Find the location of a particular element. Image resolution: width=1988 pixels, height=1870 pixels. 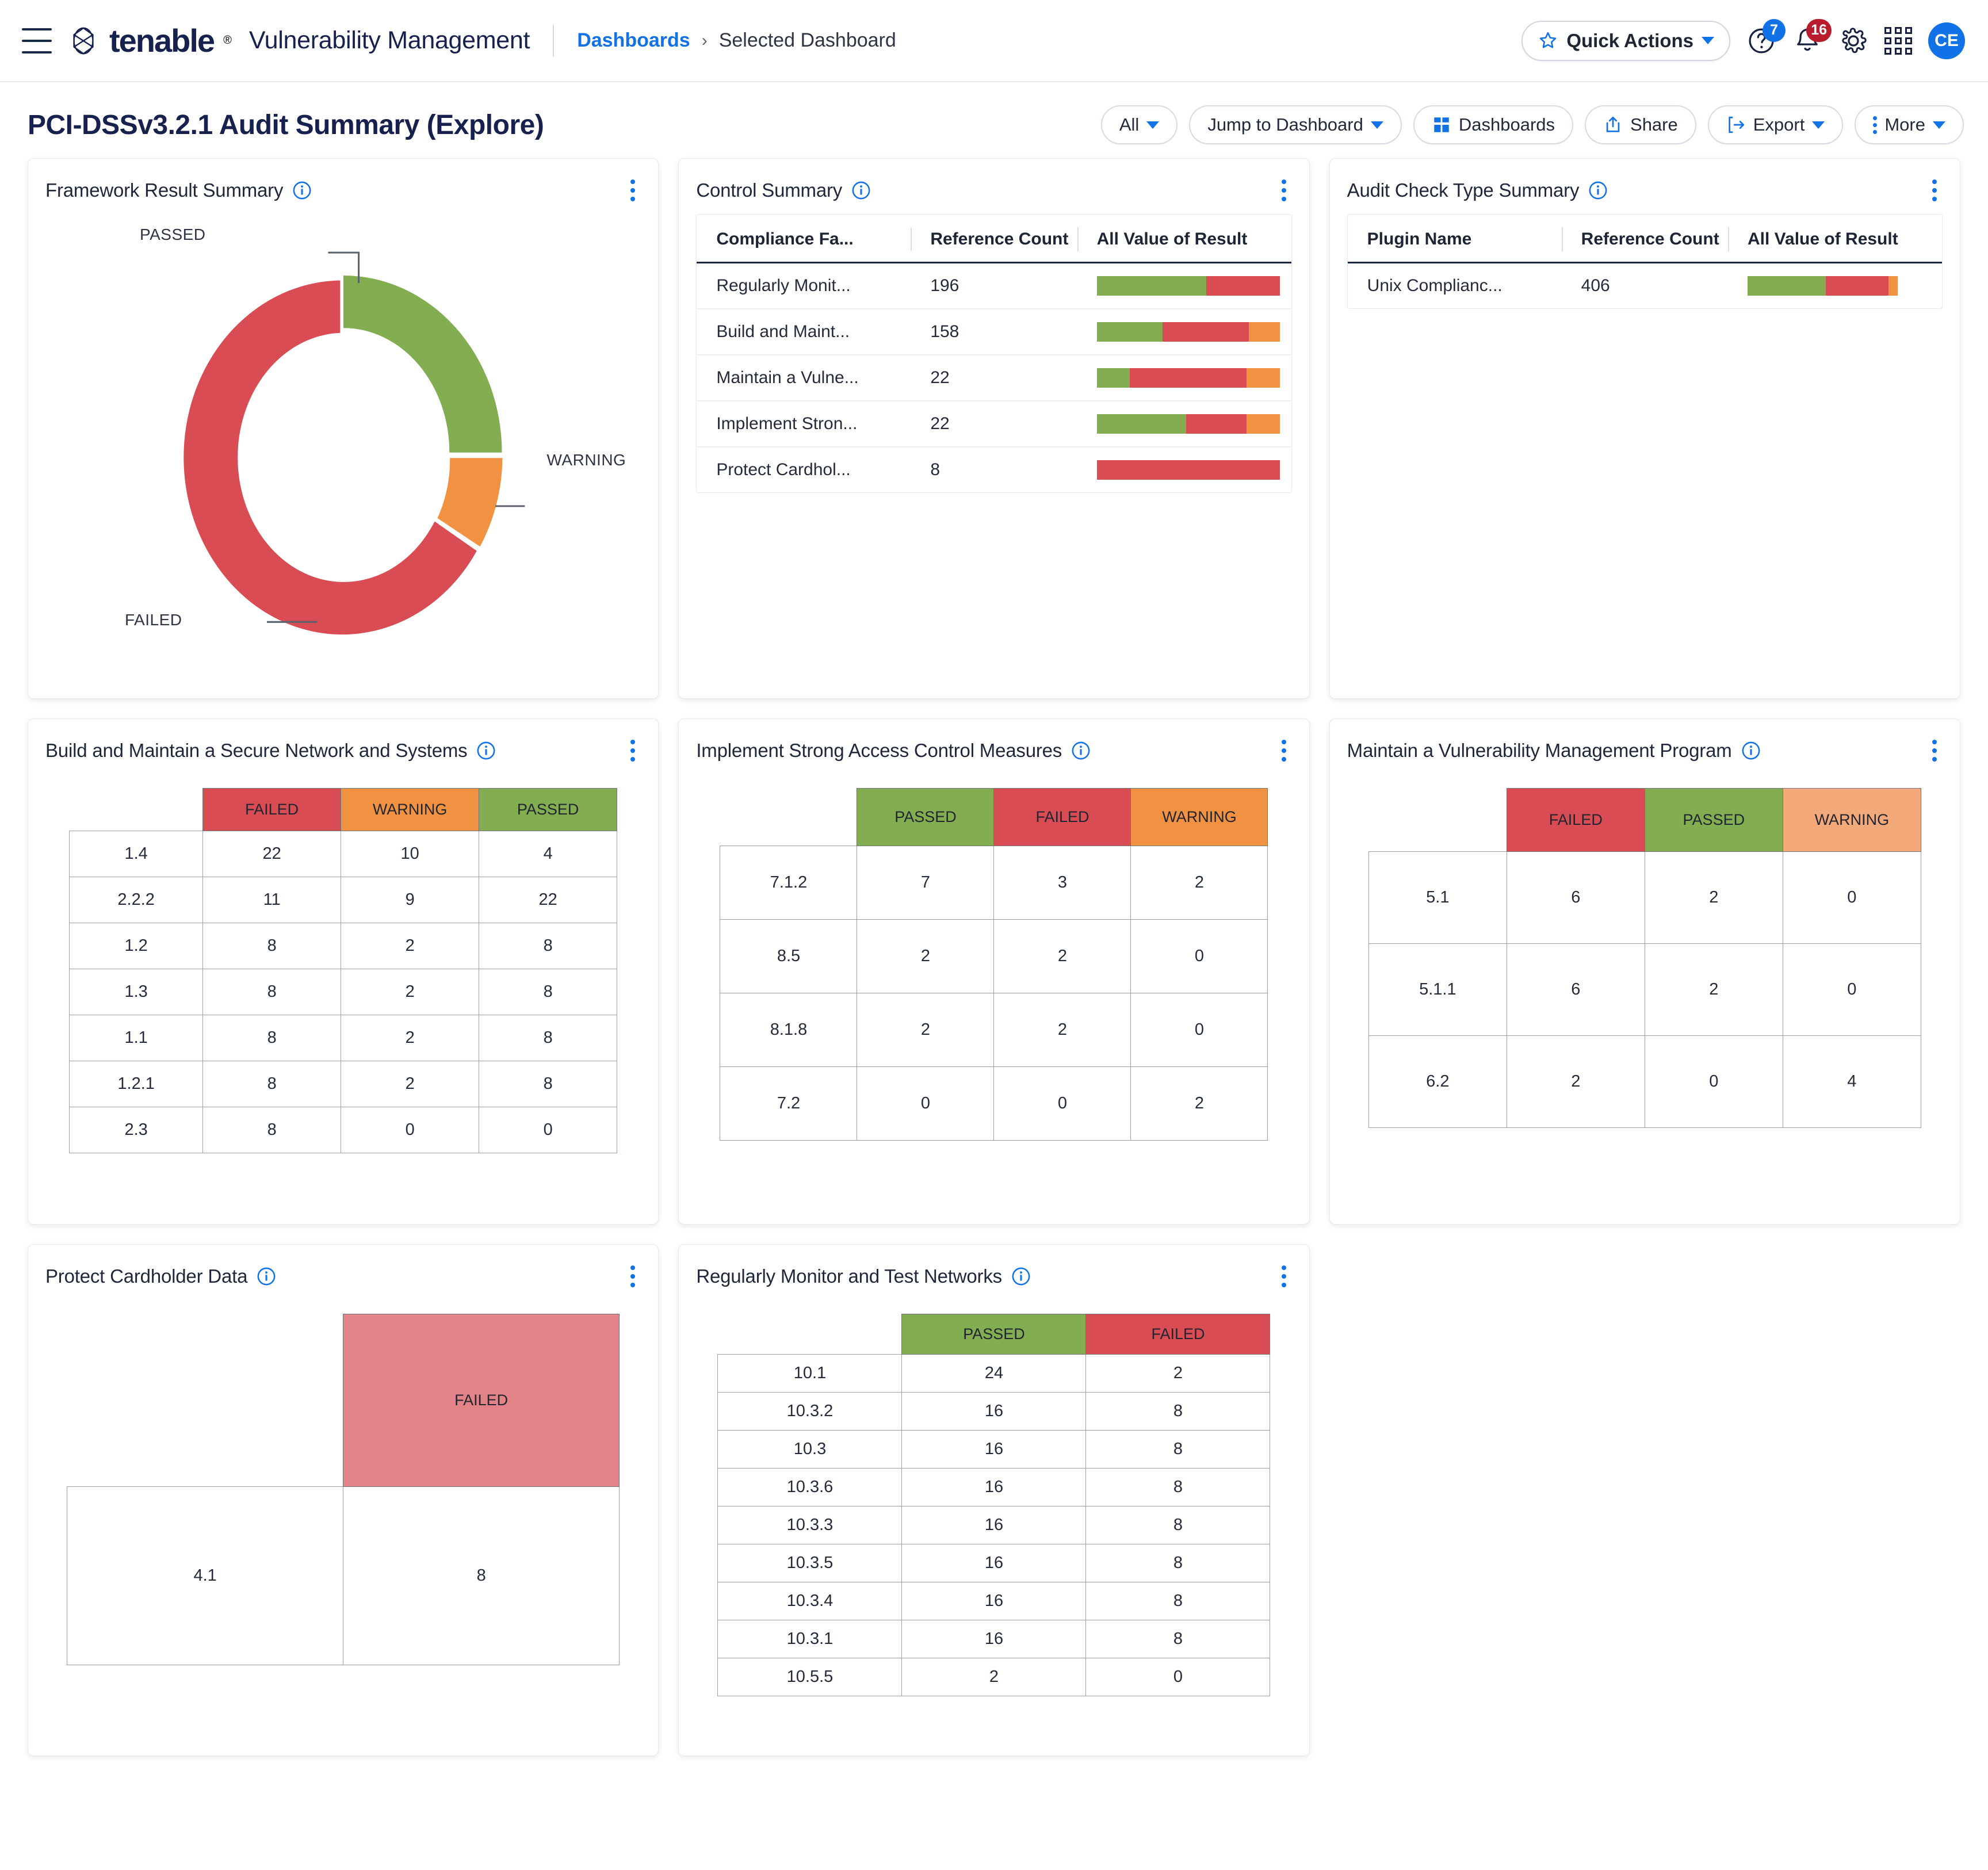

matrix-row: 1.2 8 2 8 is located at coordinates (343, 946).